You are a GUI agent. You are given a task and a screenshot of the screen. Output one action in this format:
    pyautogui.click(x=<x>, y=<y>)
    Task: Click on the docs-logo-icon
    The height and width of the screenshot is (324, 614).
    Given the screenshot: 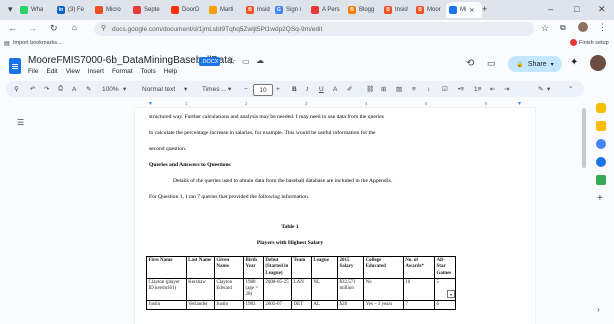 What is the action you would take?
    pyautogui.click(x=15, y=66)
    